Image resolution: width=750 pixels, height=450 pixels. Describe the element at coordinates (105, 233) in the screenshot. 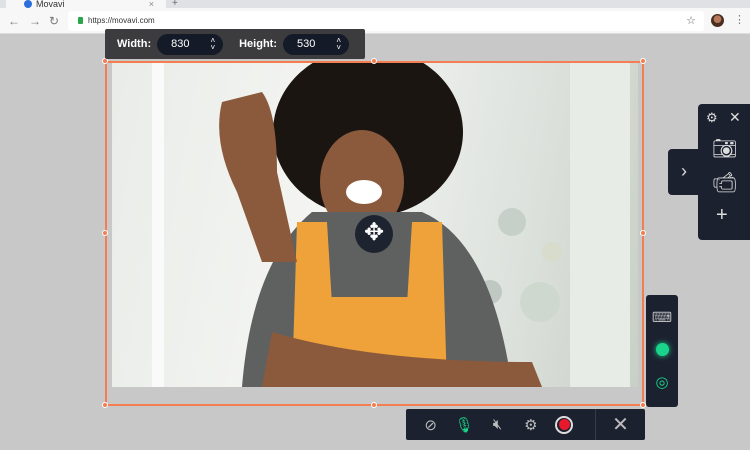

I see `resize-handle-left` at that location.